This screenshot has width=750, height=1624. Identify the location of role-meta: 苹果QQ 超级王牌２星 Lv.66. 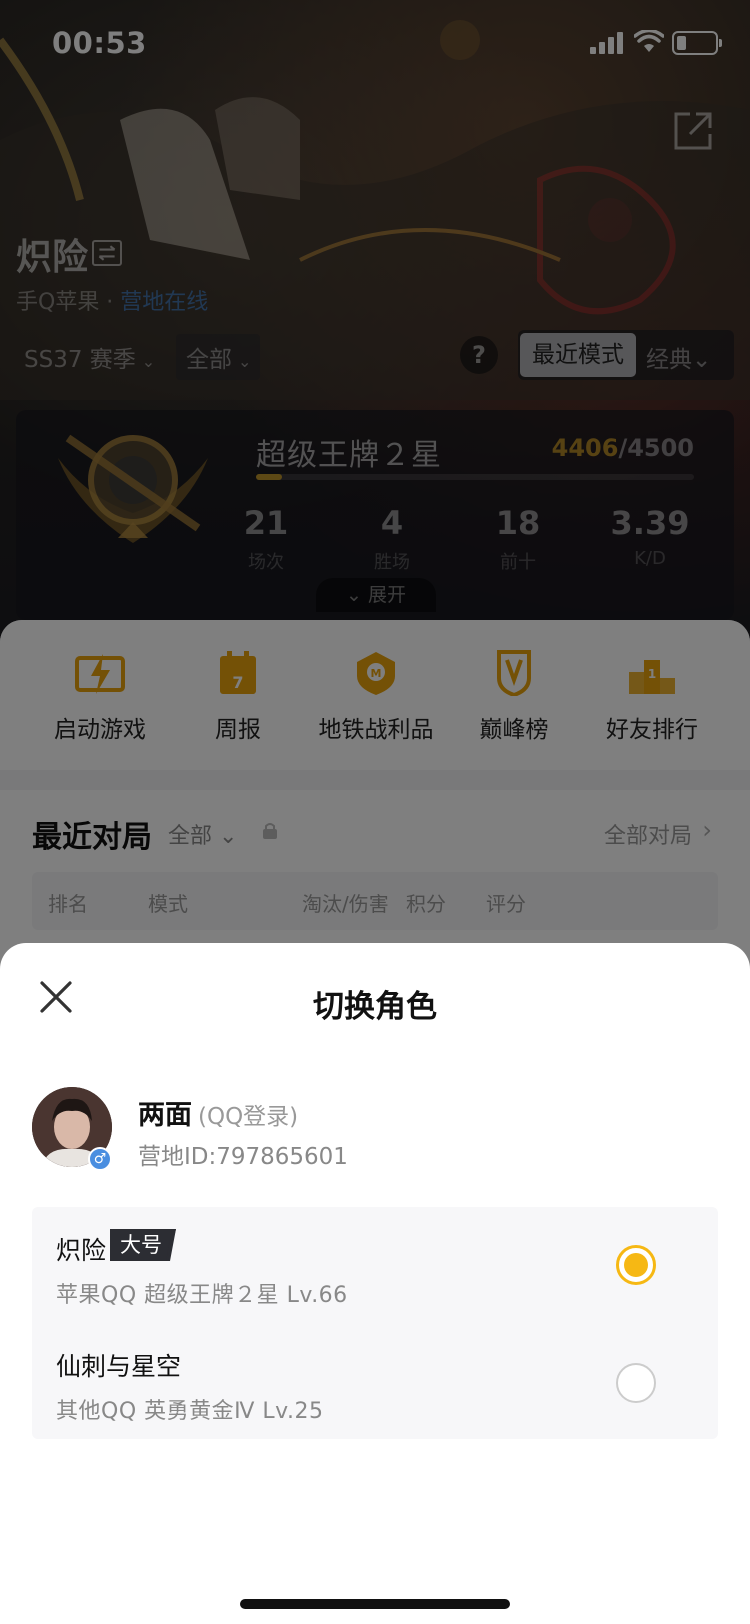
(202, 1295).